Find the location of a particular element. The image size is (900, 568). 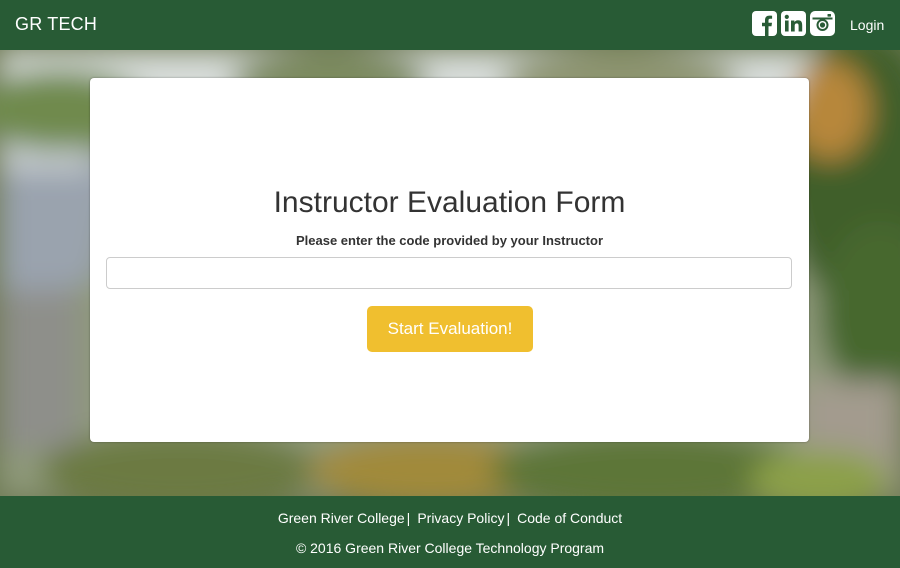

facebook-icon is located at coordinates (764, 23).